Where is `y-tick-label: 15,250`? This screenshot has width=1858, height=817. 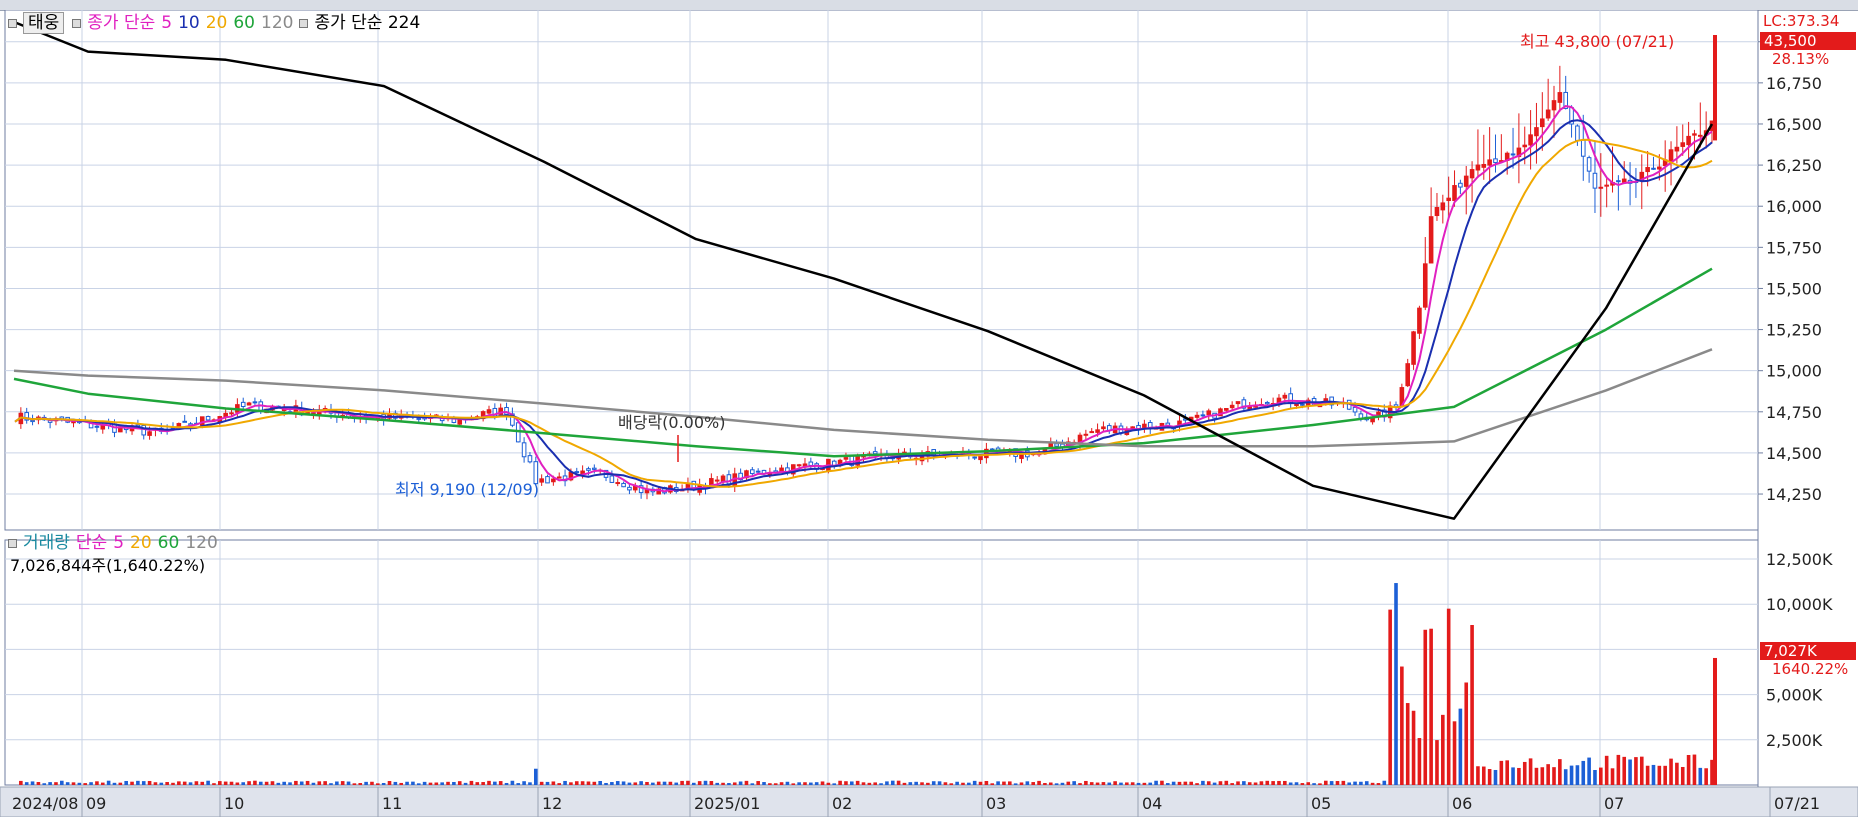 y-tick-label: 15,250 is located at coordinates (1794, 330).